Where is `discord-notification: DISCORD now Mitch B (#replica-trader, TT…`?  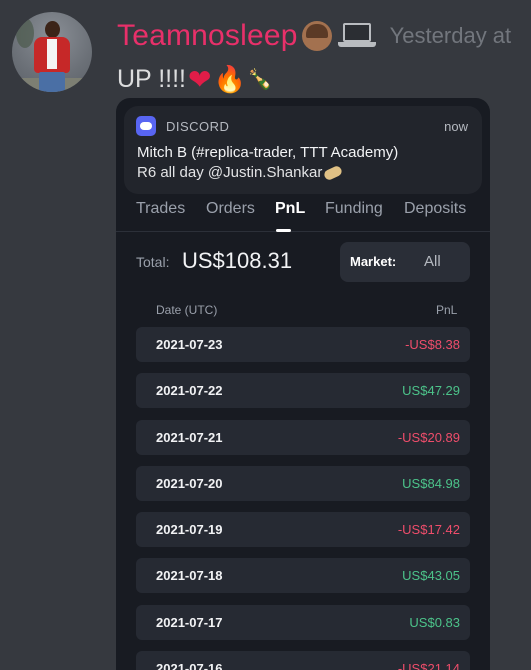 discord-notification: DISCORD now Mitch B (#replica-trader, TT… is located at coordinates (303, 150).